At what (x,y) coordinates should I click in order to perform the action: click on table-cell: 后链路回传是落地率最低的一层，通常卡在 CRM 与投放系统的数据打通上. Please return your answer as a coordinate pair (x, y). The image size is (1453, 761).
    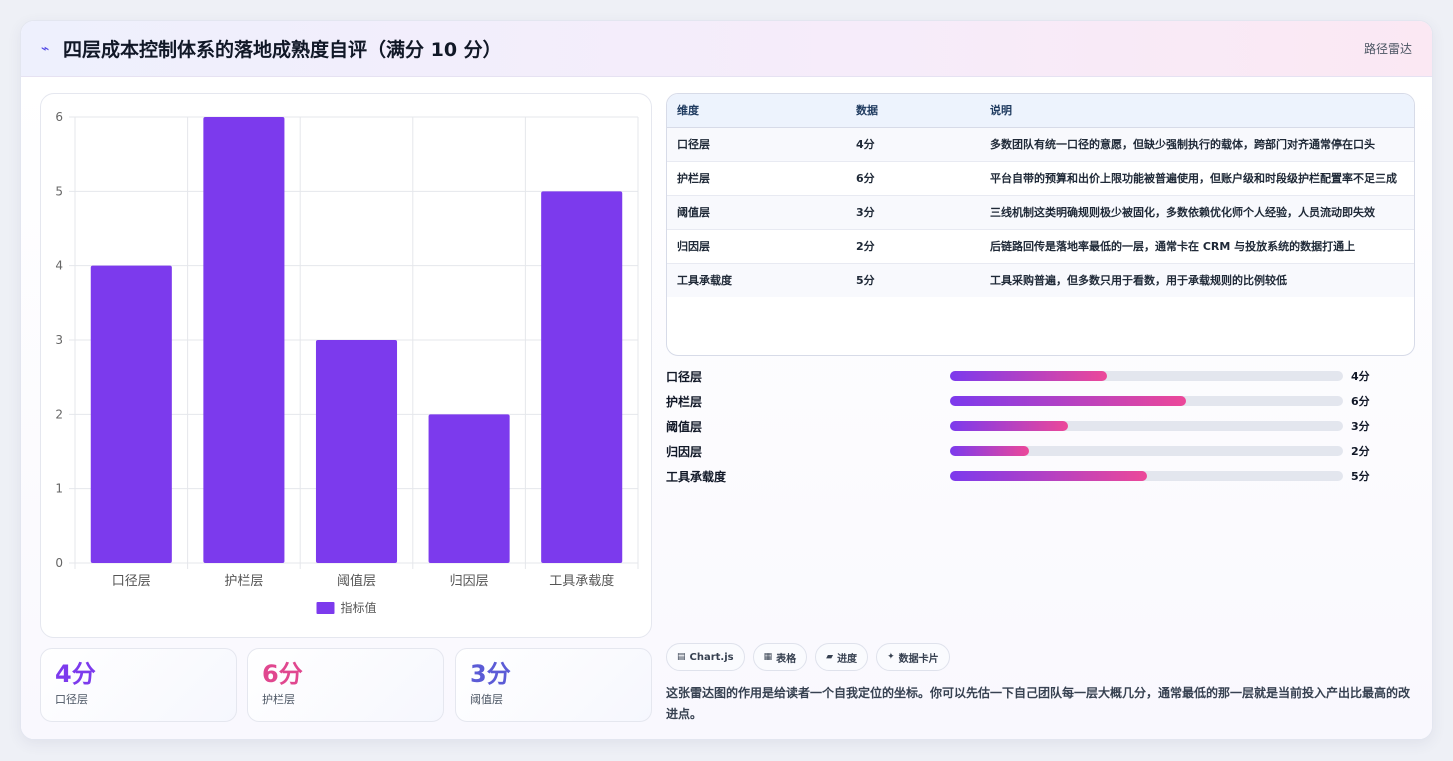
    Looking at the image, I should click on (1197, 246).